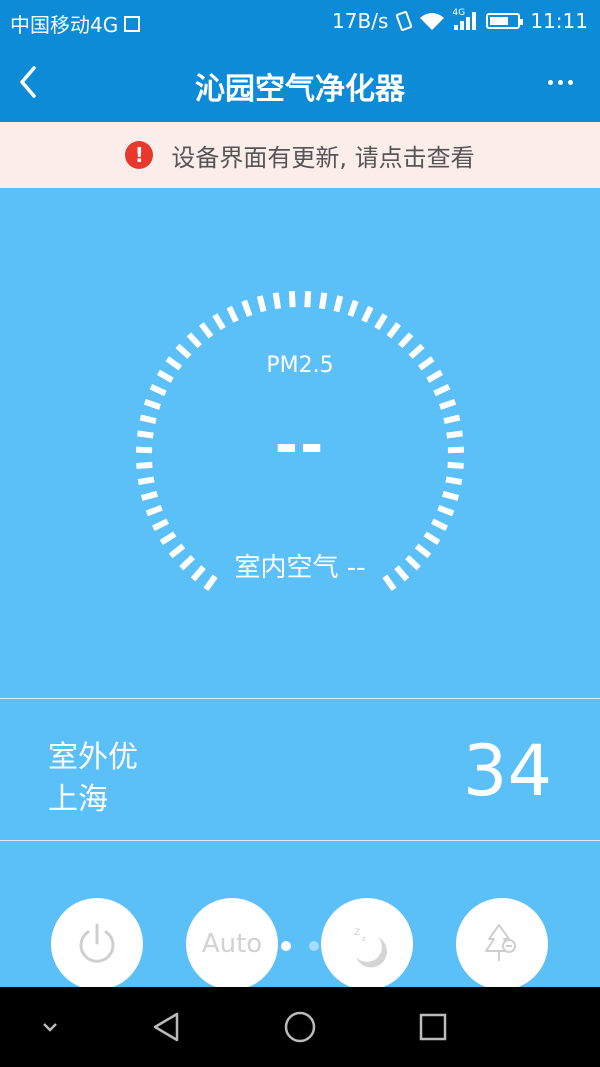  Describe the element at coordinates (139, 155) in the screenshot. I see `alert-icon: !` at that location.